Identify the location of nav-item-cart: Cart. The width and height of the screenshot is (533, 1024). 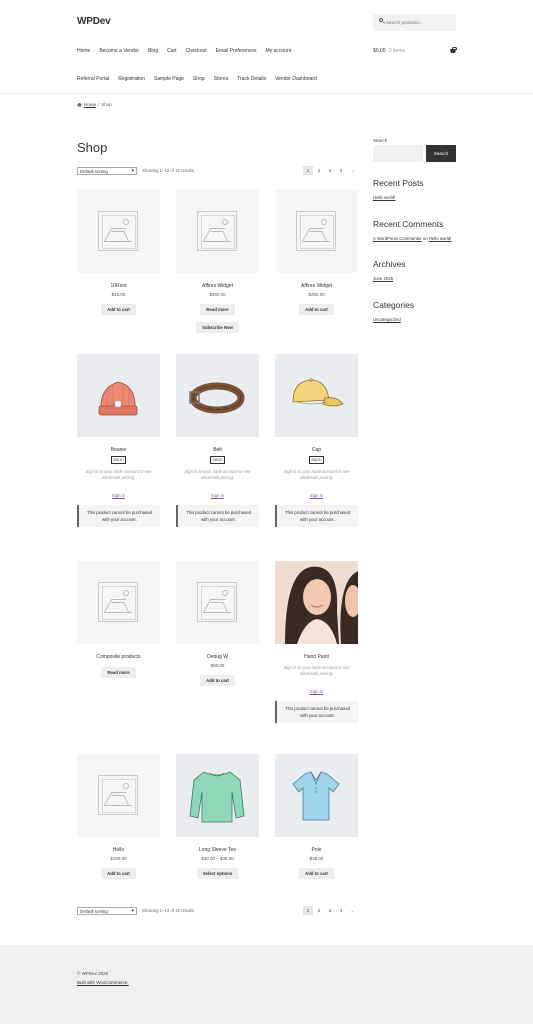
(171, 51).